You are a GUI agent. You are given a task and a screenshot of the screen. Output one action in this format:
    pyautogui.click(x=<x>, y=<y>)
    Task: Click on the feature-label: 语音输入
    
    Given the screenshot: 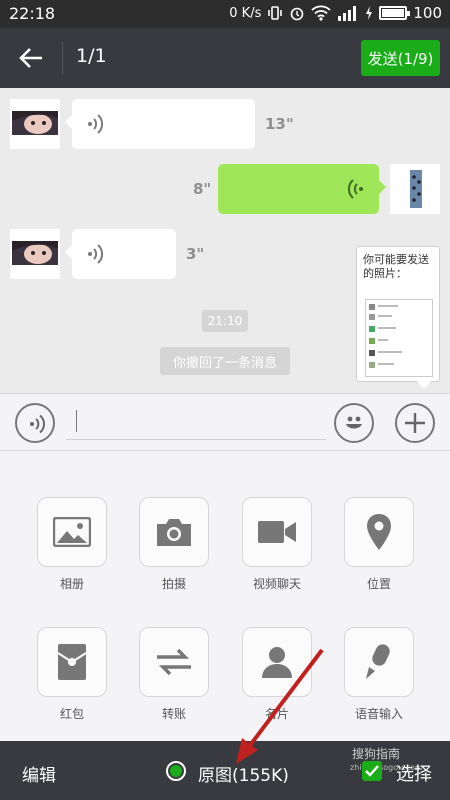 What is the action you would take?
    pyautogui.click(x=378, y=714)
    